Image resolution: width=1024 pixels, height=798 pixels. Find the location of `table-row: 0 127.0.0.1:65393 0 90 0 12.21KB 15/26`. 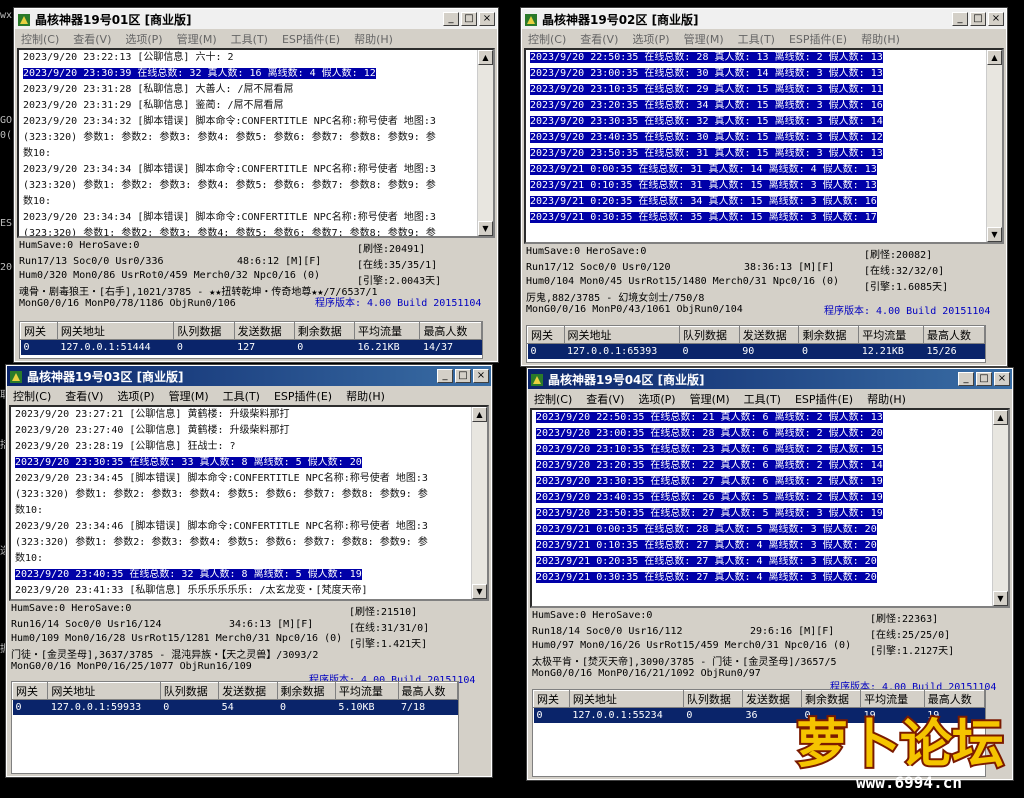

table-row: 0 127.0.0.1:65393 0 90 0 12.21KB 15/26 is located at coordinates (756, 351).